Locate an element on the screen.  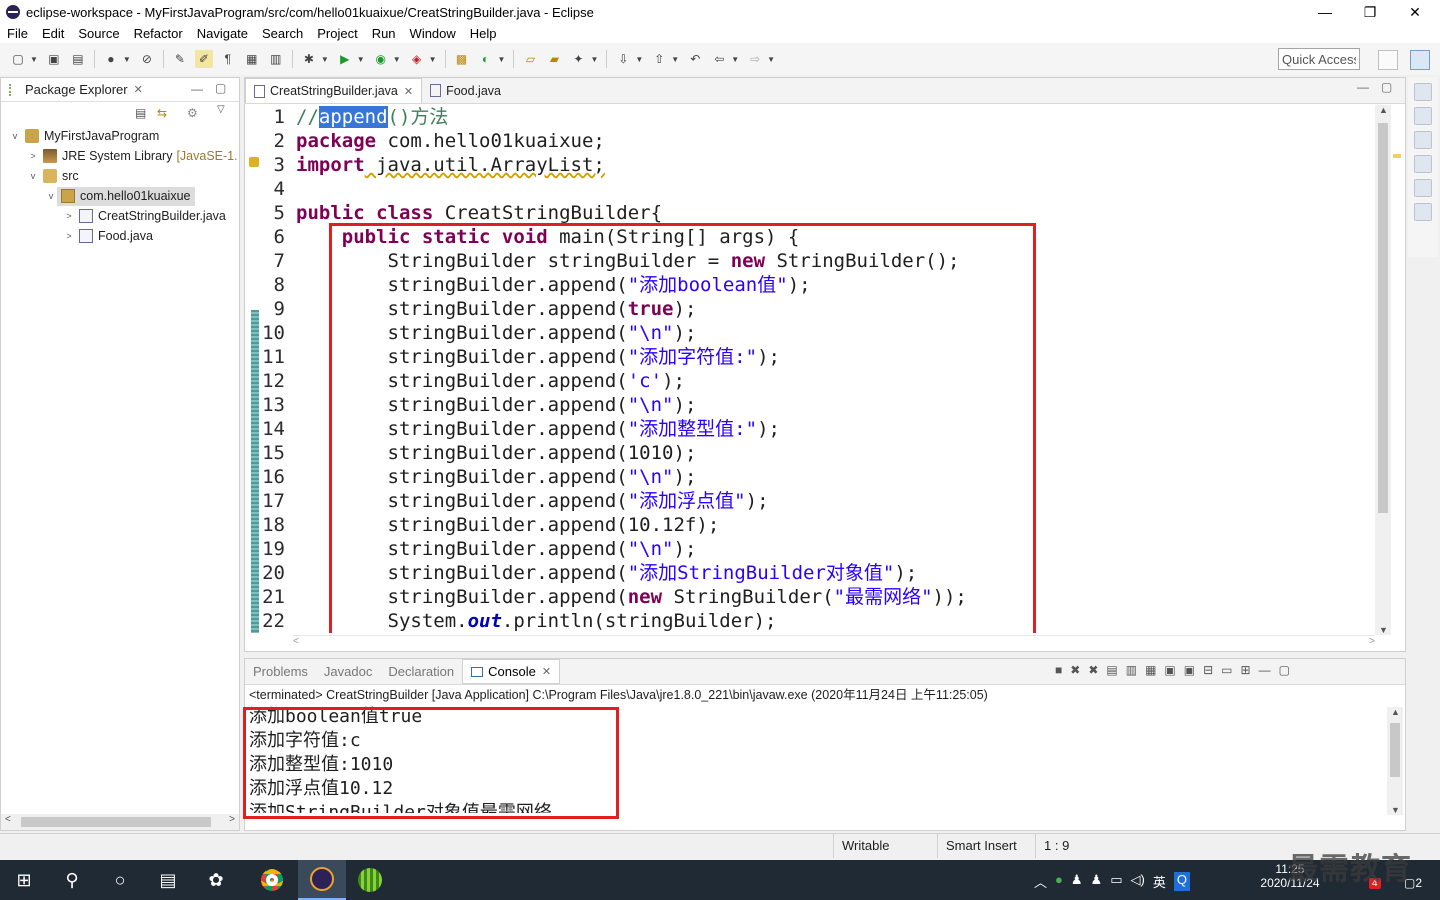
remove-all-icon: ✖ is located at coordinates (1093, 670).